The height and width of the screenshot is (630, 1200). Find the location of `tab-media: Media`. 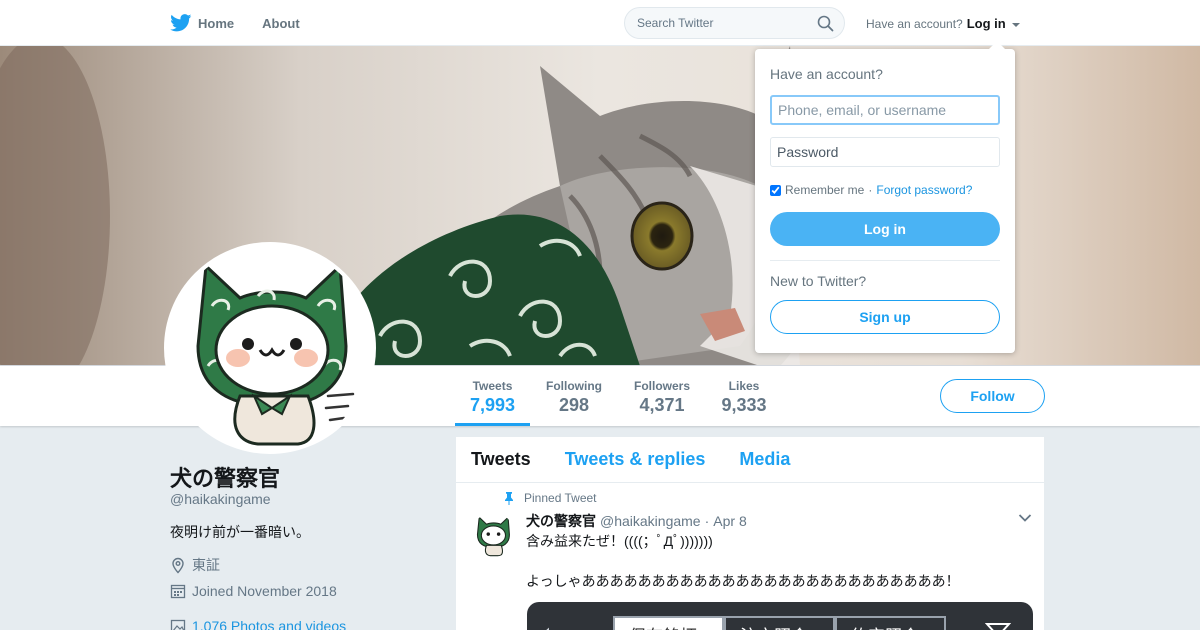

tab-media: Media is located at coordinates (764, 459).